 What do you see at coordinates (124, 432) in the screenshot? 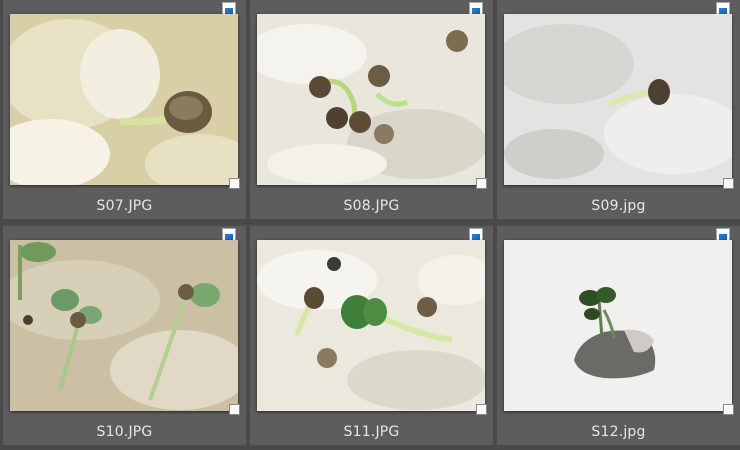
I see `thumbnail-filename: S10.JPG` at bounding box center [124, 432].